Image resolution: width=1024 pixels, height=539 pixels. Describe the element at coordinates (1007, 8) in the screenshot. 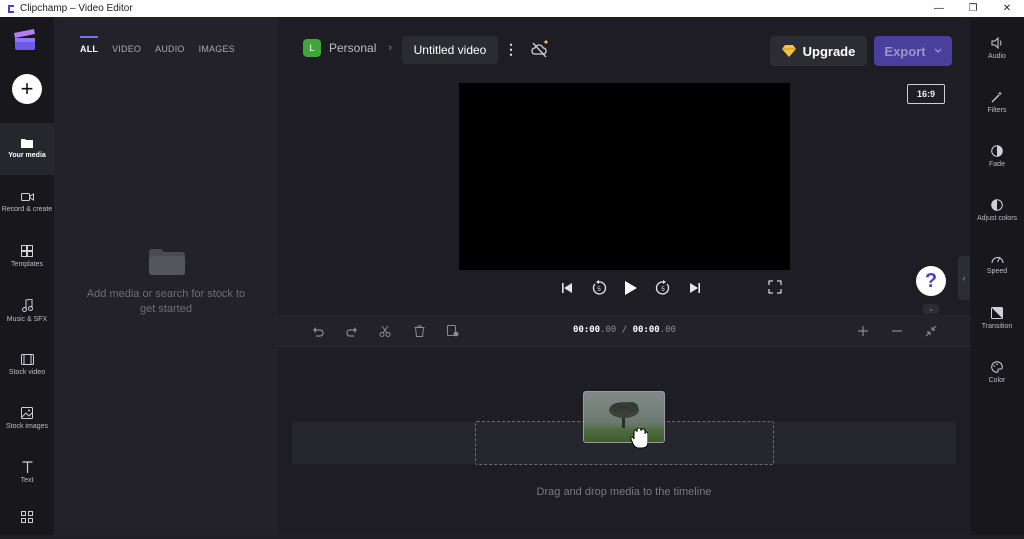

I see `close-button: ✕` at that location.